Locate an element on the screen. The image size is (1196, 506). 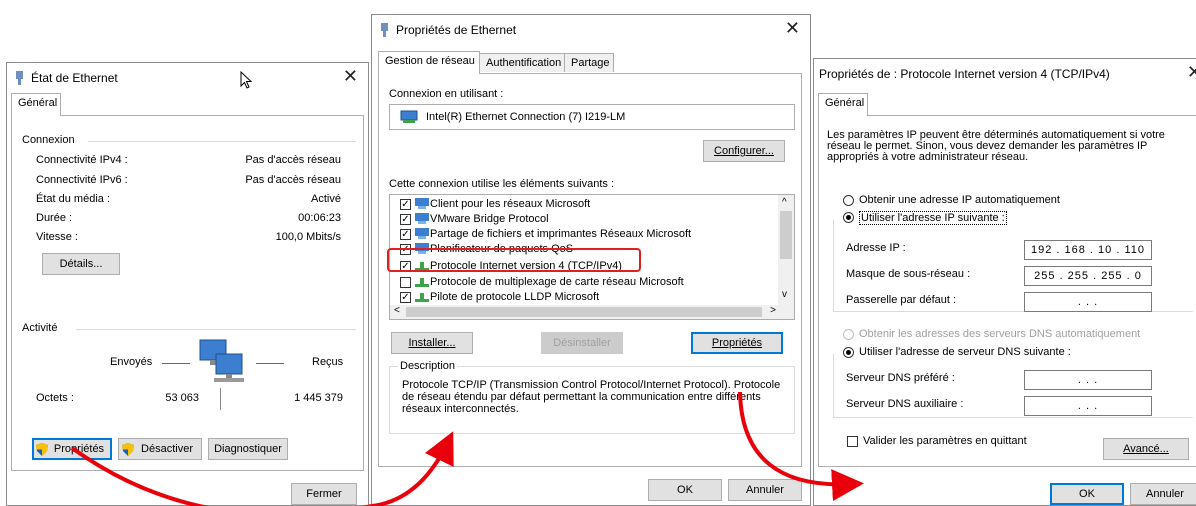
mouse-cursor-icon is located at coordinates (246, 80).